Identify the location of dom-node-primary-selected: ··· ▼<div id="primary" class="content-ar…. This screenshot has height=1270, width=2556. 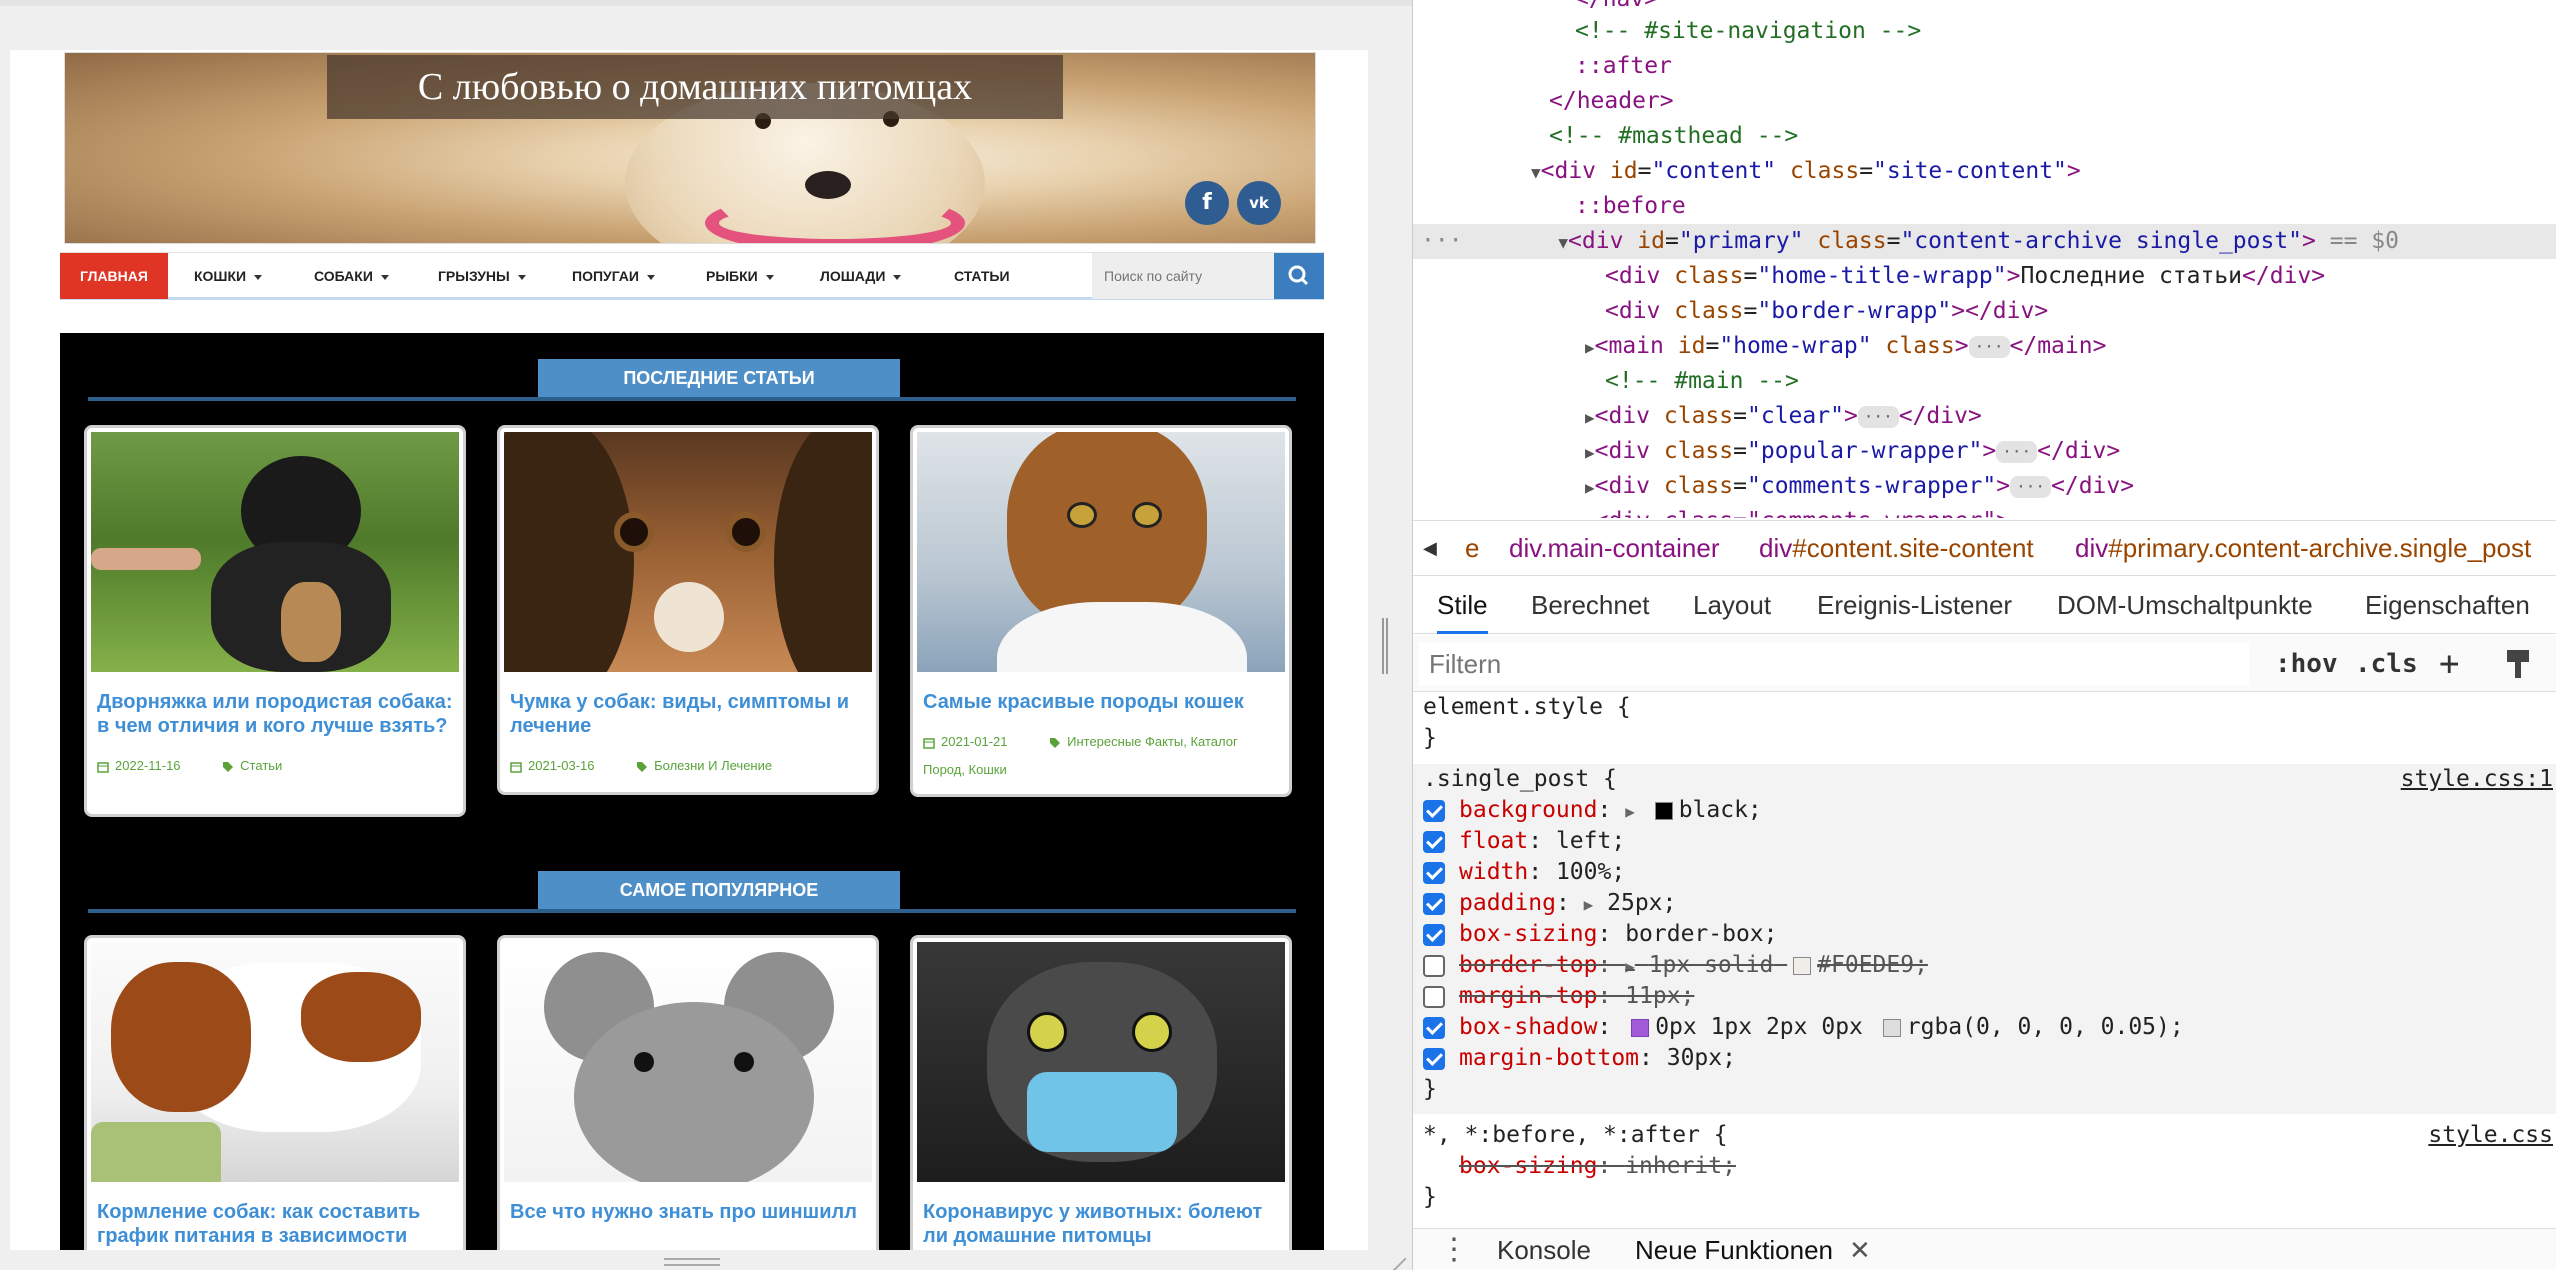
(1984, 241).